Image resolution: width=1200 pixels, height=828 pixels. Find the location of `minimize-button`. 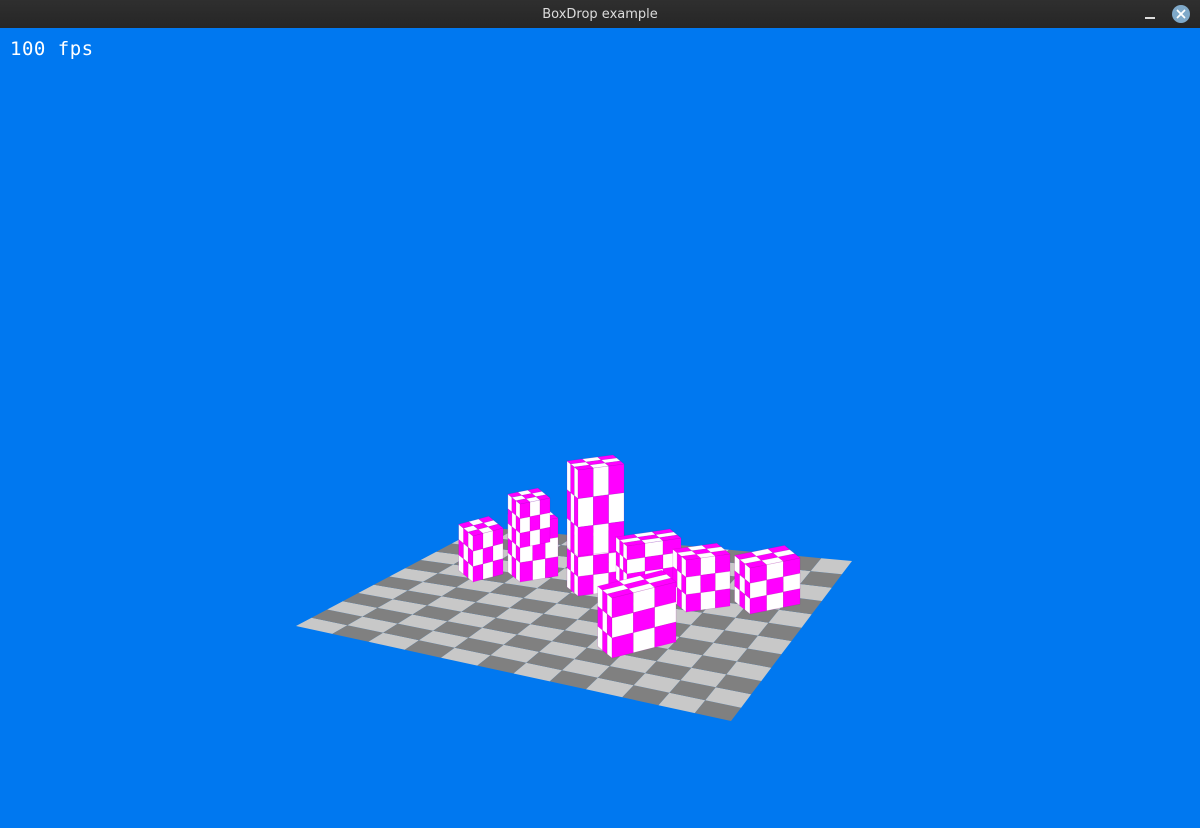

minimize-button is located at coordinates (1151, 14).